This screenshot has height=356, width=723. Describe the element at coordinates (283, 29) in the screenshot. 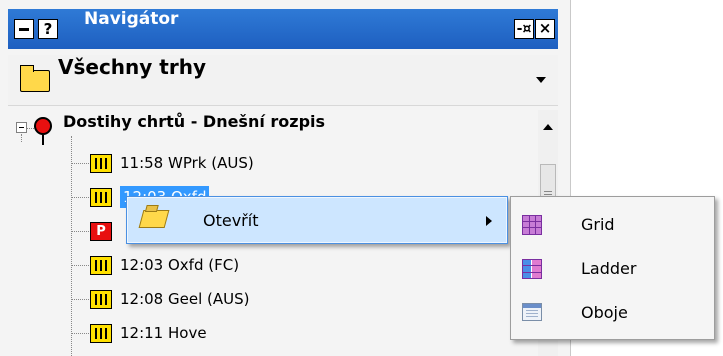

I see `title-bar: ? Navigátor -¤ ×` at that location.